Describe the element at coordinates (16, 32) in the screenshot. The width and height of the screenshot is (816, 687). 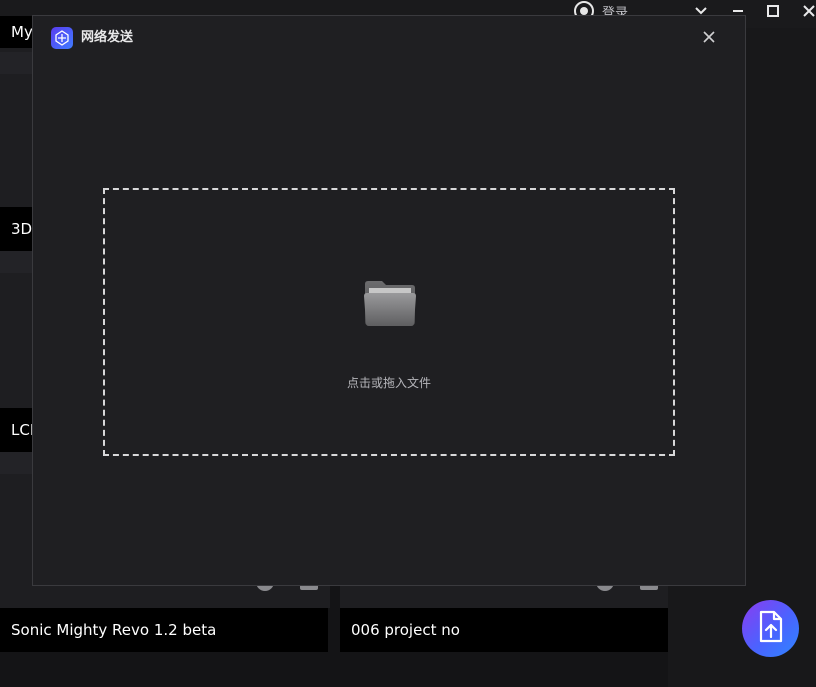
I see `project-card-title: My` at that location.